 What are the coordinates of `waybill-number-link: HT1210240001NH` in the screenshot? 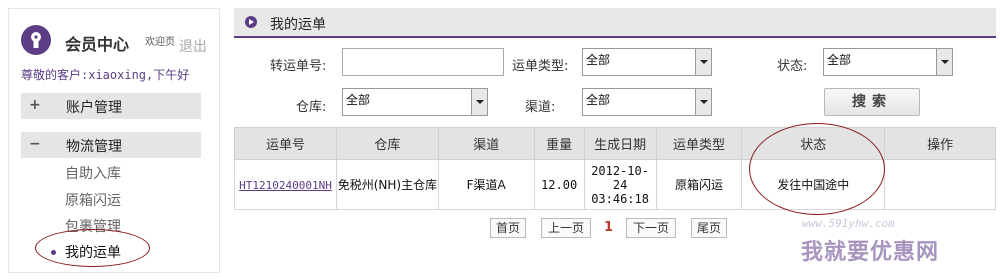 It's located at (285, 185).